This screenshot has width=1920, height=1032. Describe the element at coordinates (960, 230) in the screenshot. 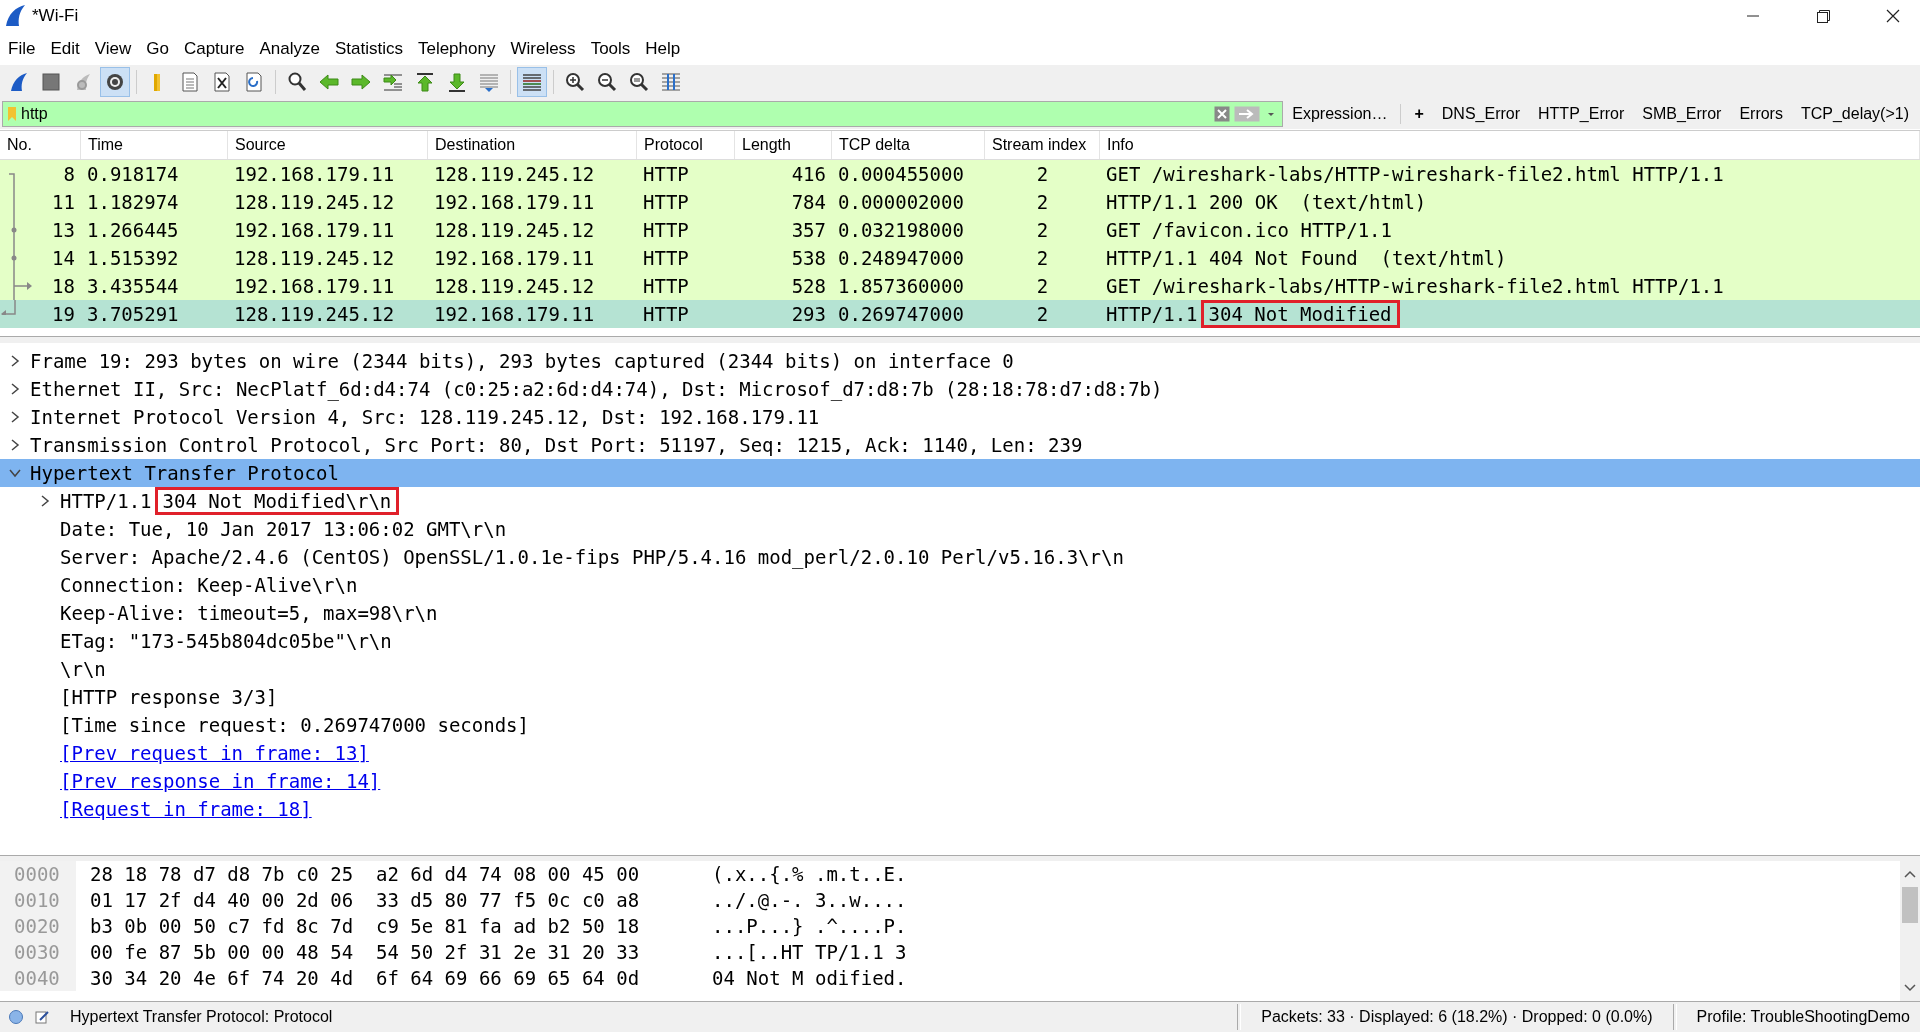

I see `packet-row: 13 1.266445 192.168.179.11 128.119.245.12 HTTP 357 0.032198000 2 GET /favicon.ico HTTP/1.1` at that location.